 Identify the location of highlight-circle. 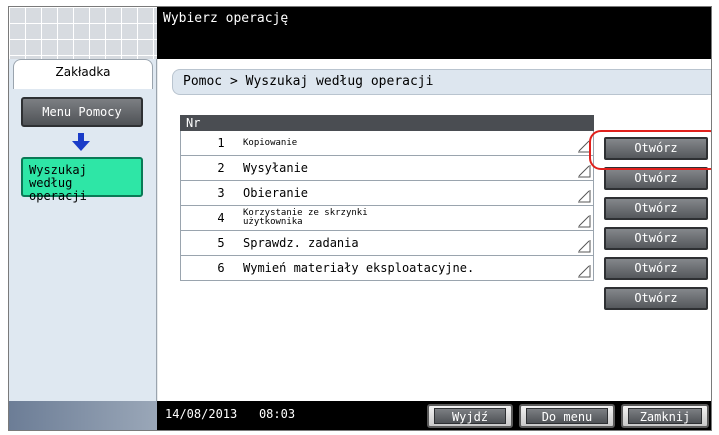
(650, 150).